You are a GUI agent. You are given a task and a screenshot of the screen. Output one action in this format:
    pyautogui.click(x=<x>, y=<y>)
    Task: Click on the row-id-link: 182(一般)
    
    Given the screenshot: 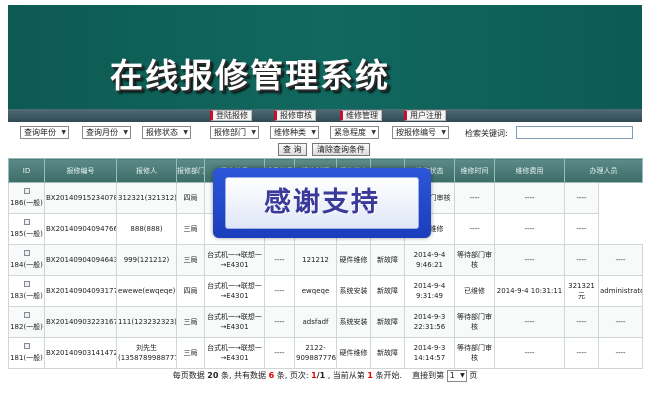 What is the action you would take?
    pyautogui.click(x=26, y=327)
    